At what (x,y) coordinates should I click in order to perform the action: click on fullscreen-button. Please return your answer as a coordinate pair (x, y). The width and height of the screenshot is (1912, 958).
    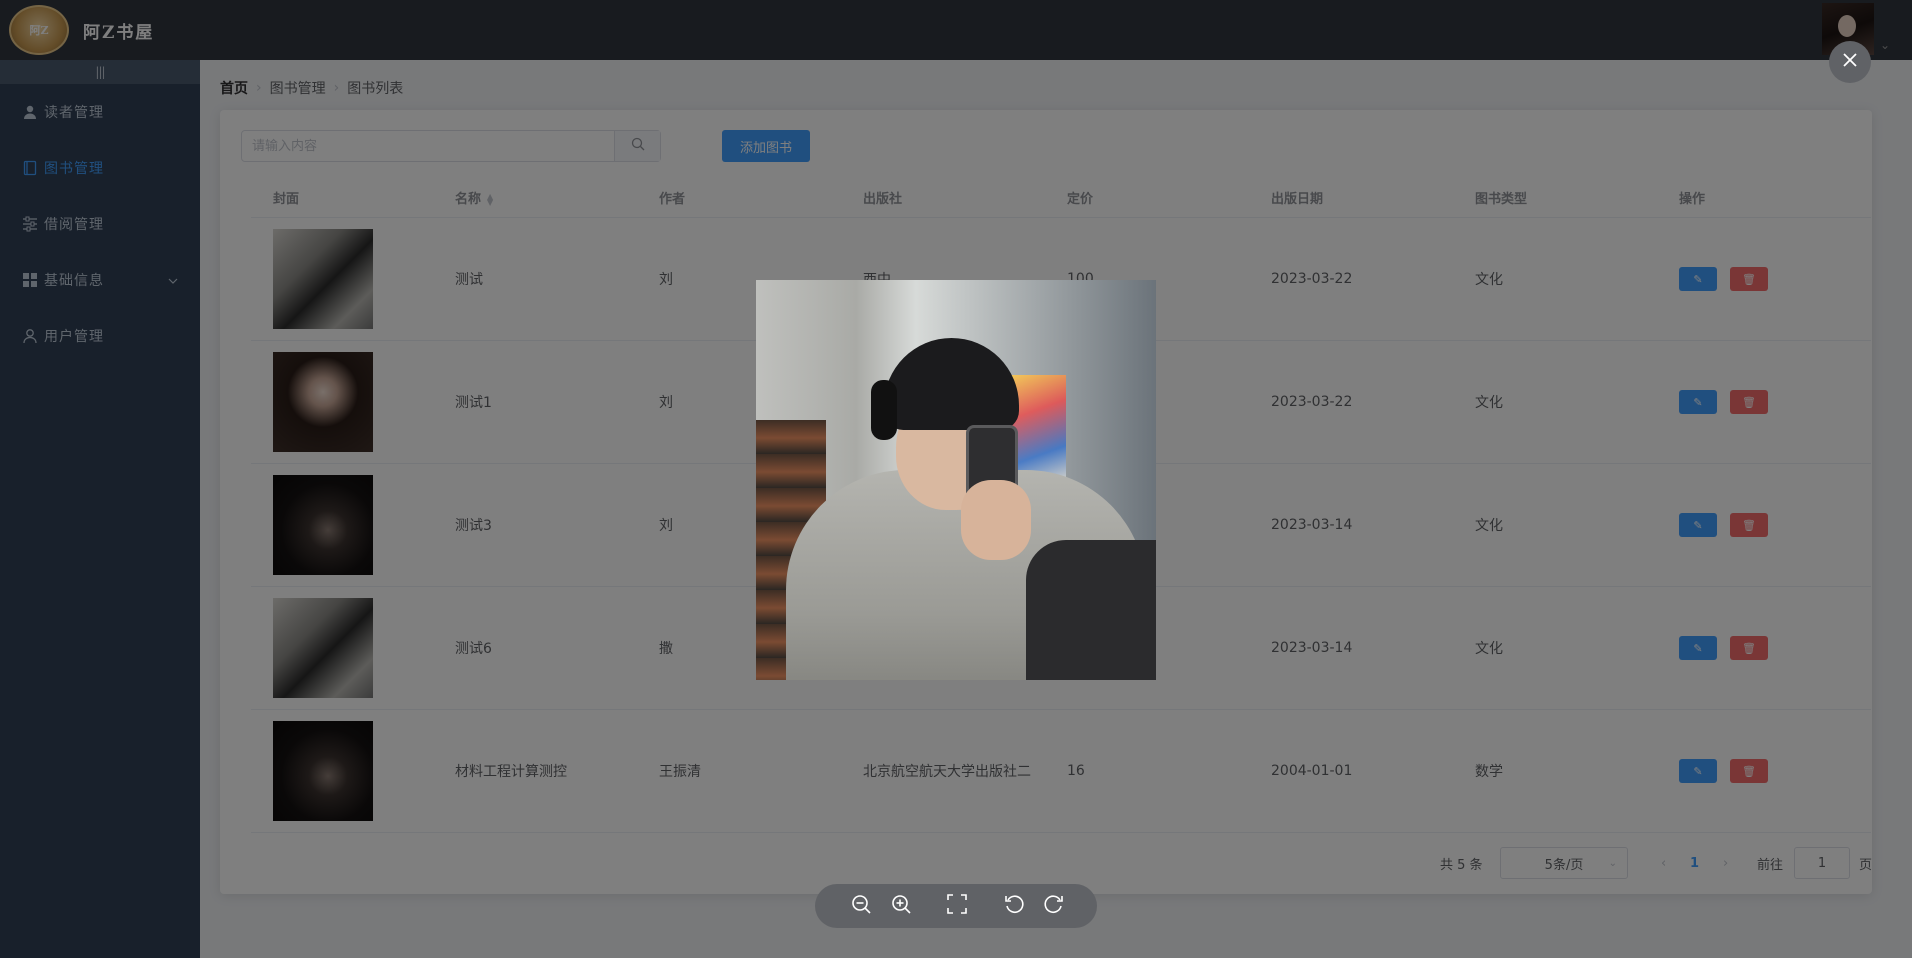
    Looking at the image, I should click on (957, 906).